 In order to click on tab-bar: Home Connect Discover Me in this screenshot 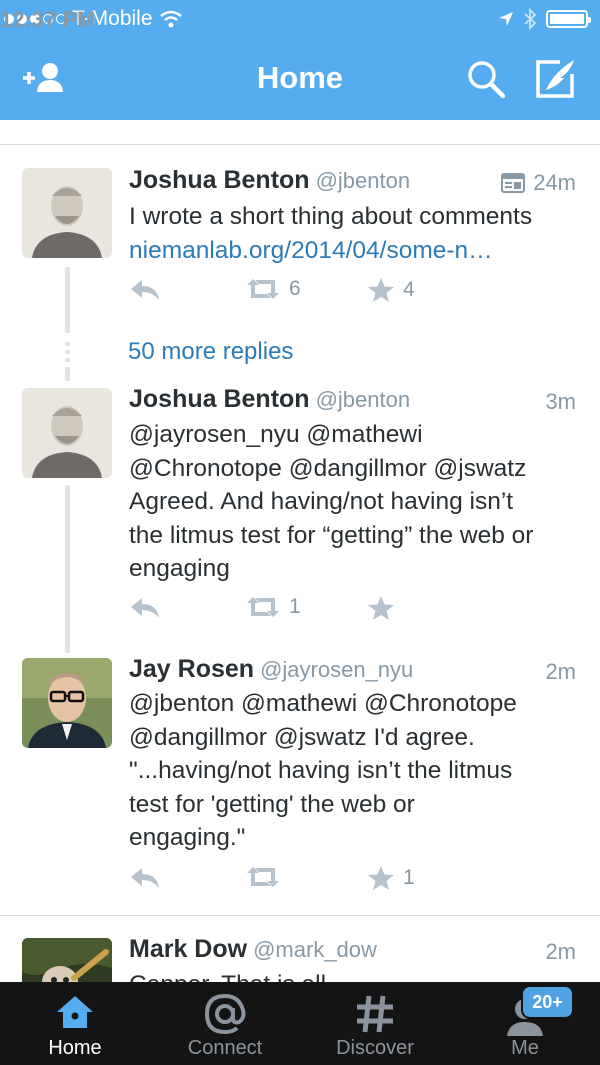, I will do `click(300, 1023)`.